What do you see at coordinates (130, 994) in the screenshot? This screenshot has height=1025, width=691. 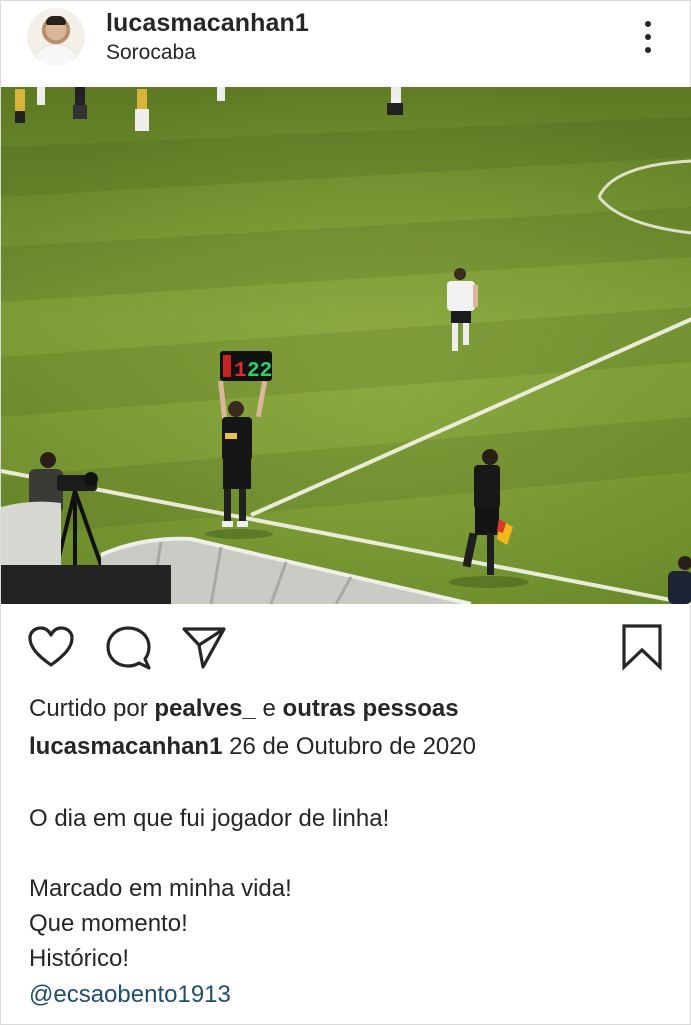 I see `caption-mention: @ecsaobento1913` at bounding box center [130, 994].